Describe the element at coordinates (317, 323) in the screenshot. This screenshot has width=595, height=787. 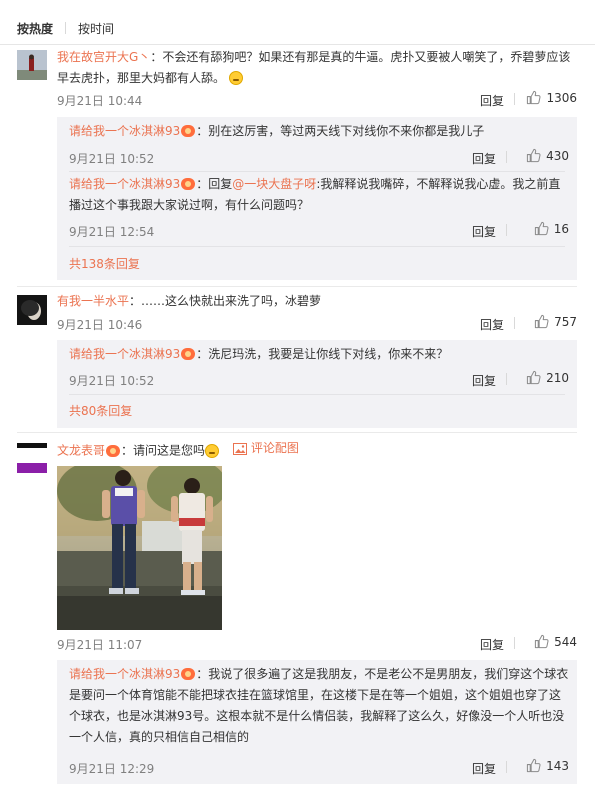
I see `comment-meta: 9月21日 10:46 回复 757` at that location.